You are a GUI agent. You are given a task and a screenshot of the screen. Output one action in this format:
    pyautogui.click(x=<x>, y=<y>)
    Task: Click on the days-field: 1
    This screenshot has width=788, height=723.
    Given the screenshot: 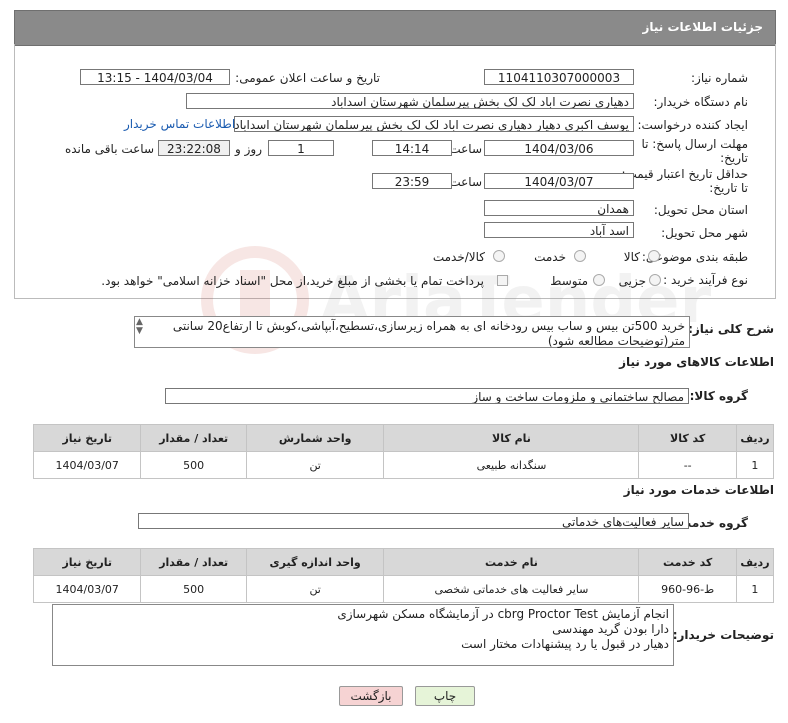 What is the action you would take?
    pyautogui.click(x=301, y=148)
    